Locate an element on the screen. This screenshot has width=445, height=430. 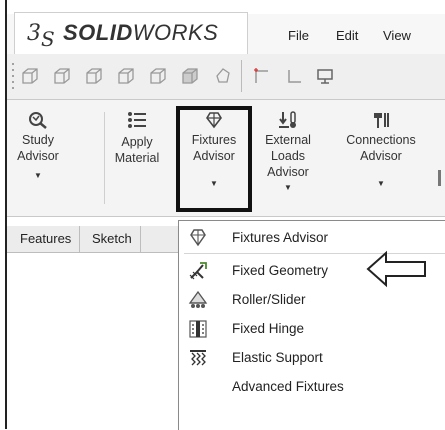
svg-text: S is located at coordinates (48, 38).